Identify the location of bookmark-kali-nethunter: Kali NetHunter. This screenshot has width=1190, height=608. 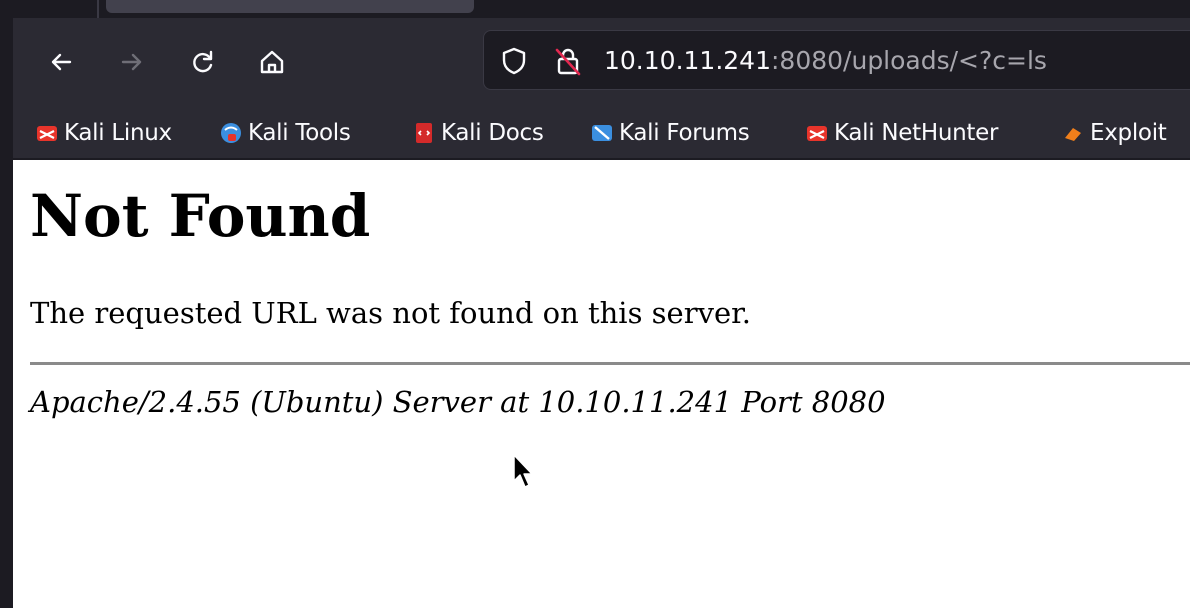
(902, 133).